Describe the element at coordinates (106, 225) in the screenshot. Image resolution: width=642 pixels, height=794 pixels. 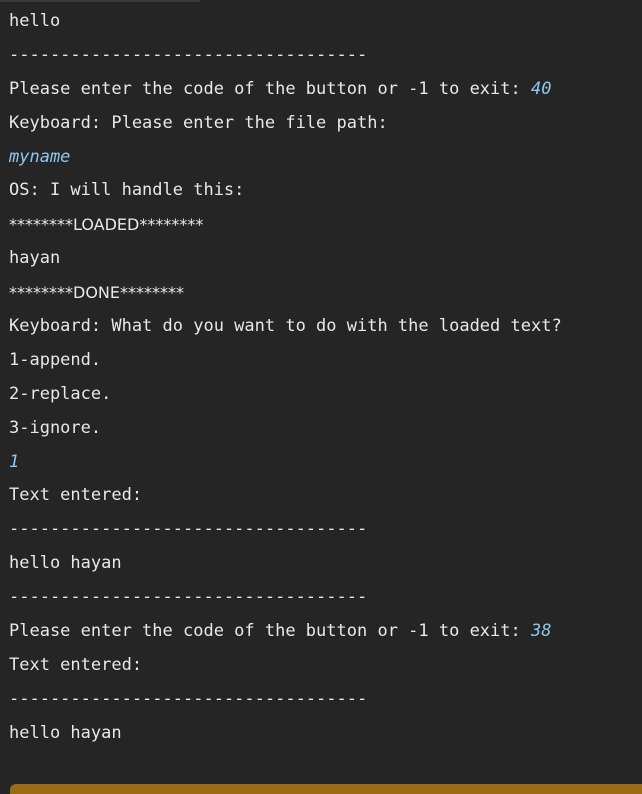
I see `output-text: ********LOADED********` at that location.